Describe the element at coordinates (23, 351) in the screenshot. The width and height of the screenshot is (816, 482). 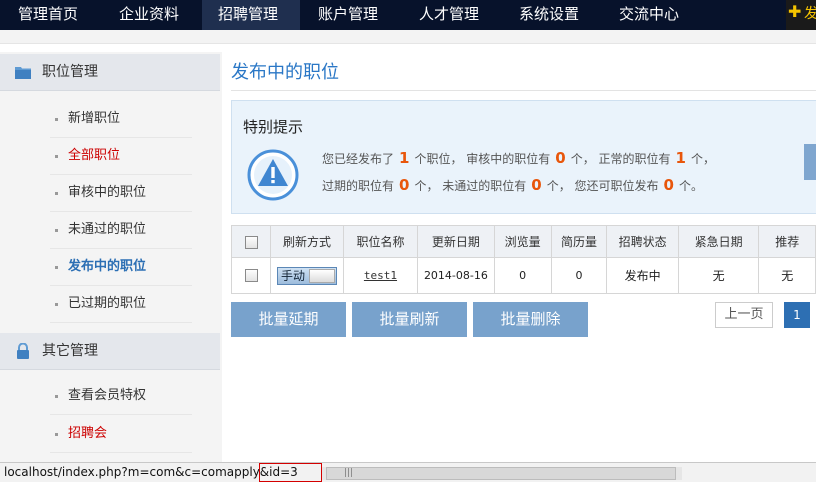
I see `lock-icon` at that location.